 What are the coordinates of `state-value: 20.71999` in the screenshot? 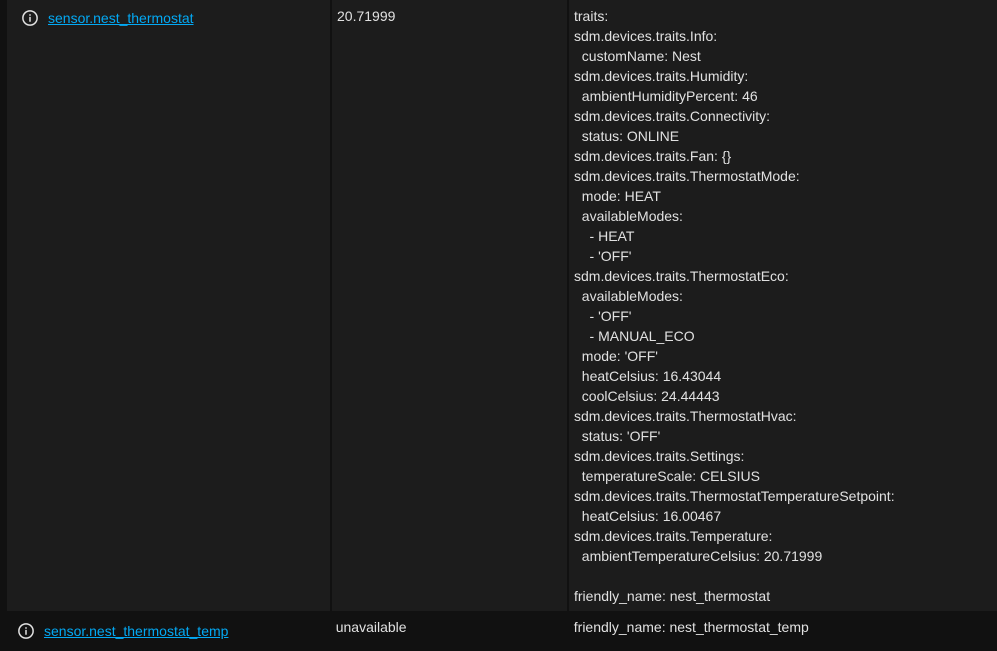 It's located at (366, 16).